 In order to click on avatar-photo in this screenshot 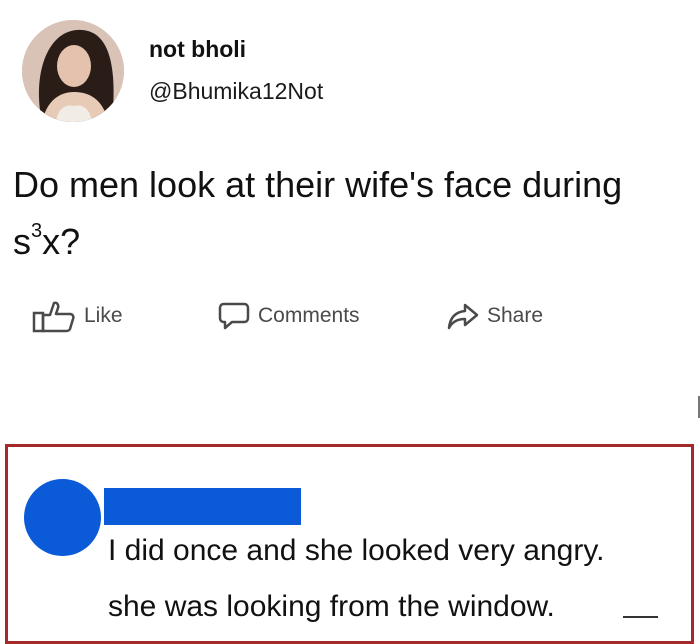, I will do `click(73, 71)`.